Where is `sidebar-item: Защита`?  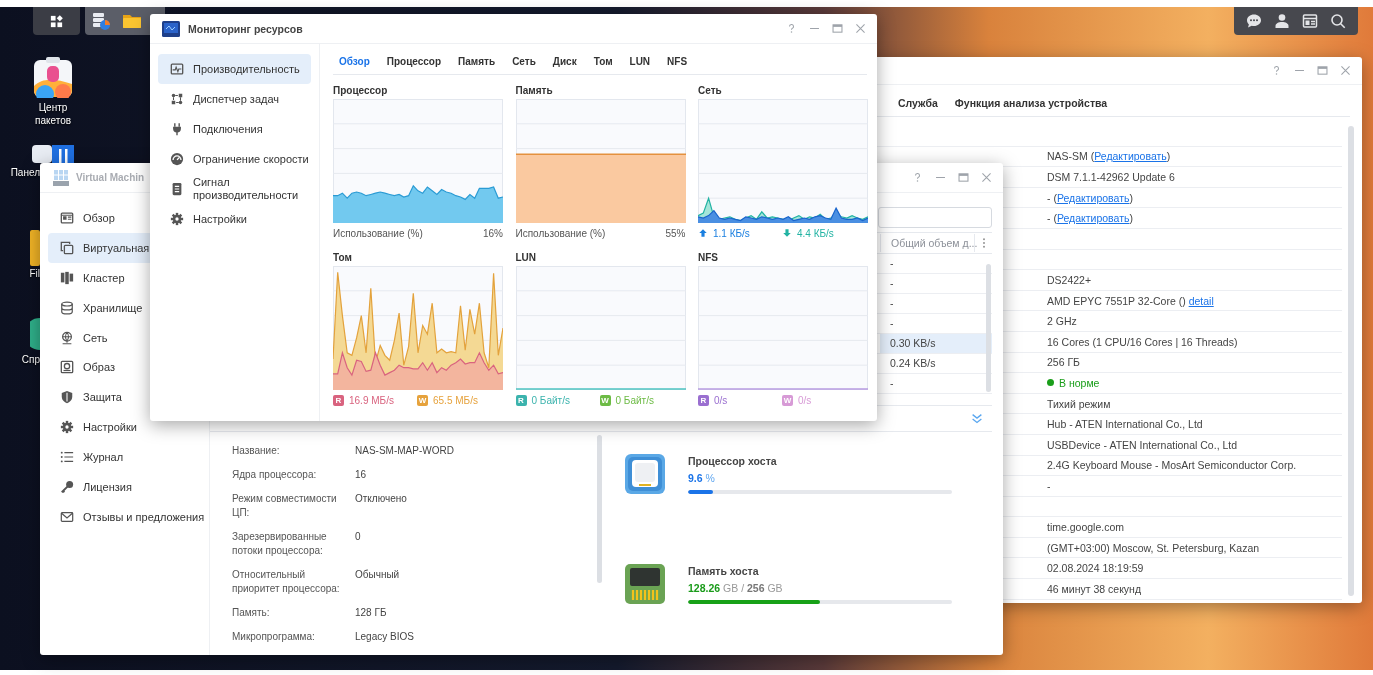
sidebar-item: Защита is located at coordinates (96, 397).